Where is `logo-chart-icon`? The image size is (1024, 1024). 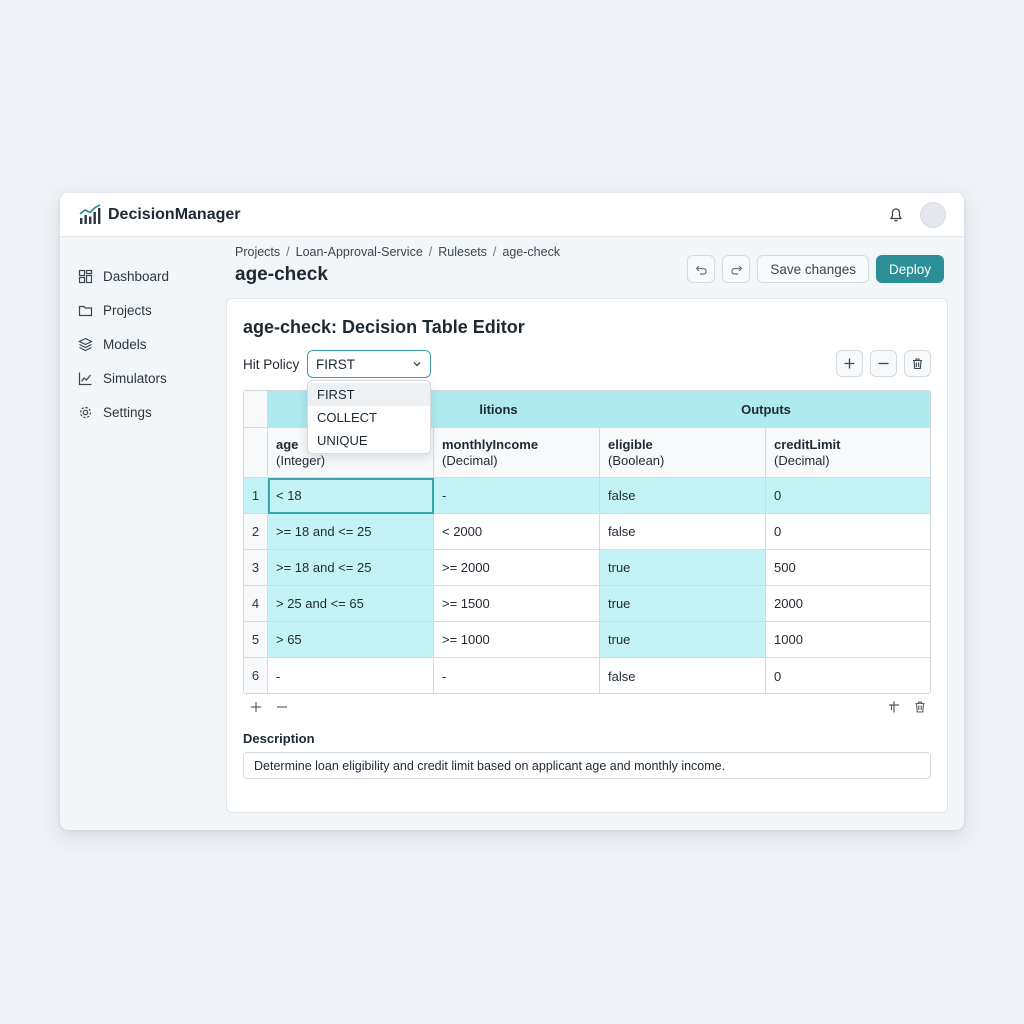
logo-chart-icon is located at coordinates (90, 213).